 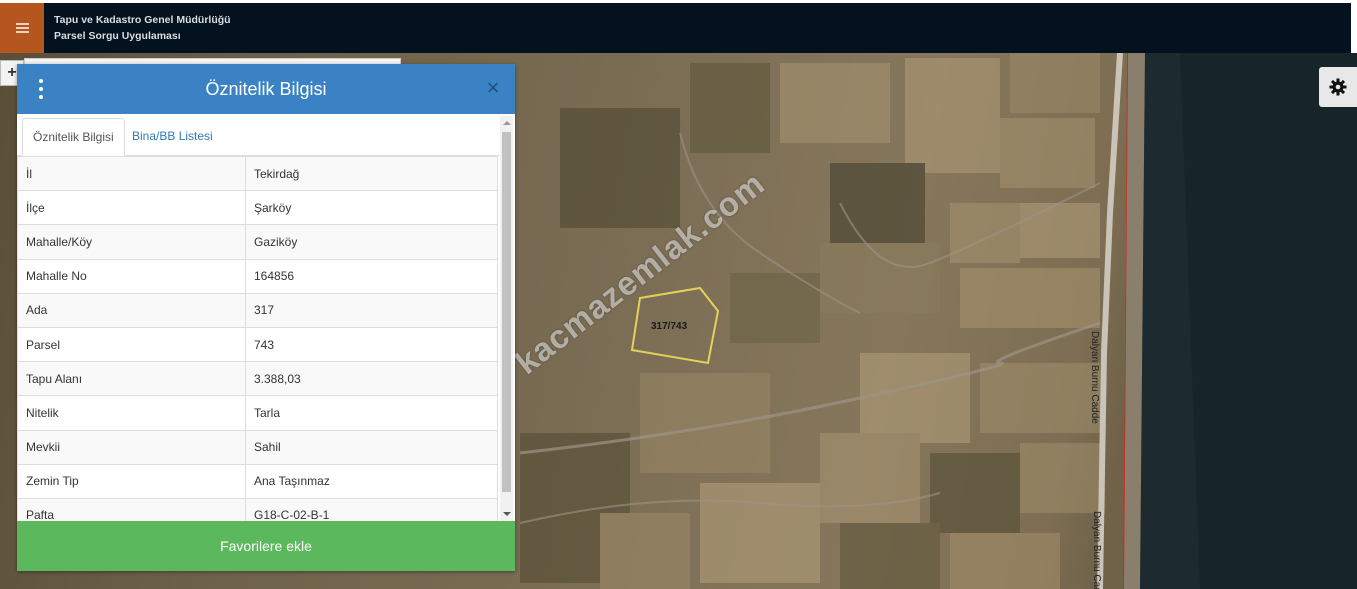 I want to click on add-to-favorites-button: Favorilere ekle, so click(x=266, y=546).